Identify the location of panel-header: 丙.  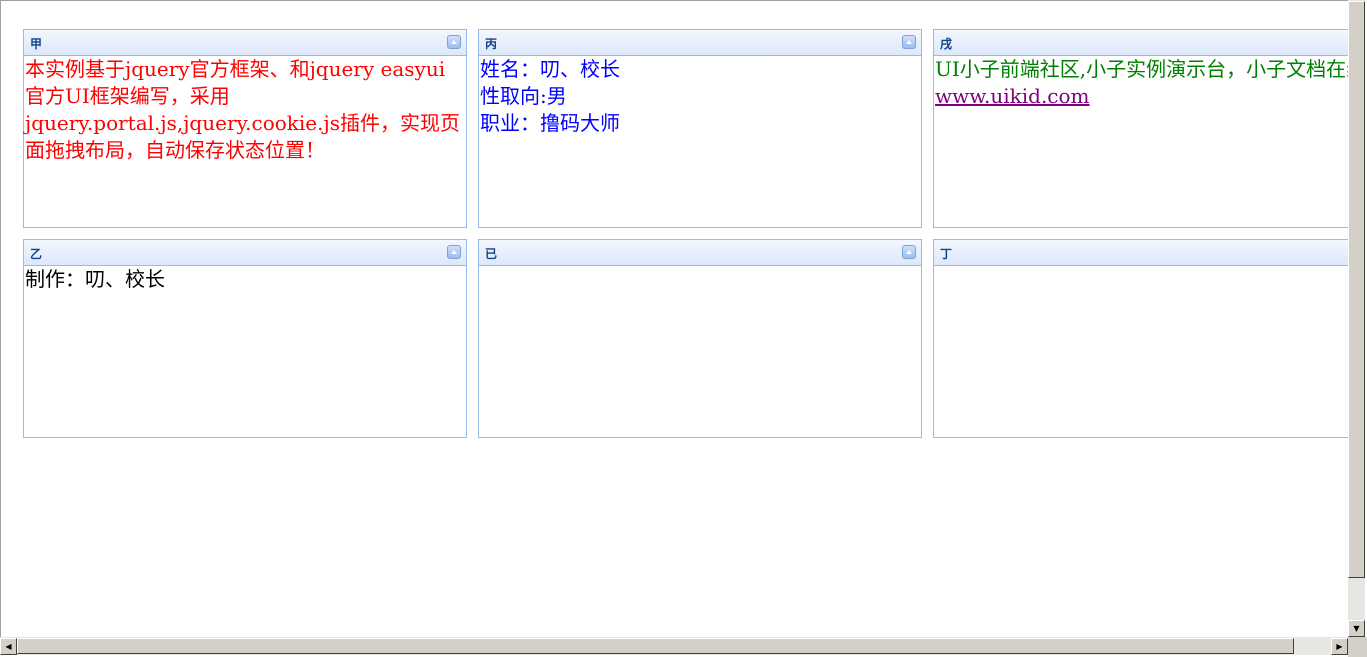
(700, 43).